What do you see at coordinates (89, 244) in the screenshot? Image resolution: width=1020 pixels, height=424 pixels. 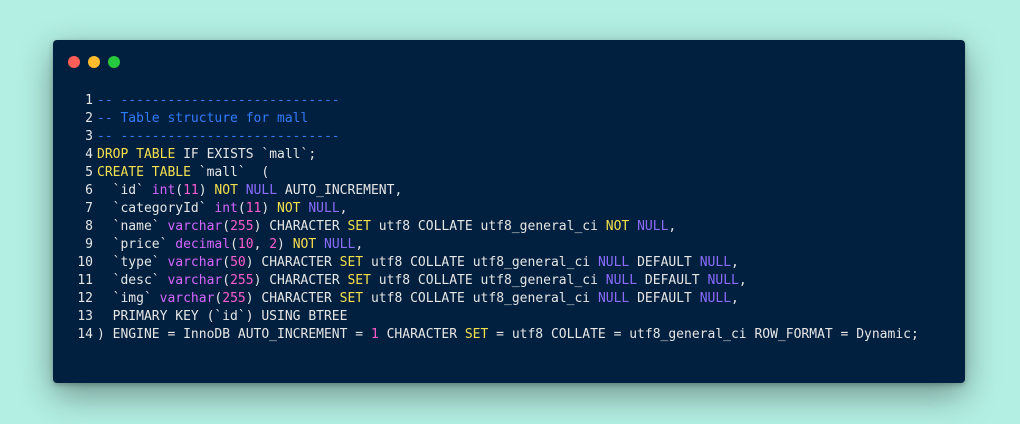 I see `line-number: 9` at bounding box center [89, 244].